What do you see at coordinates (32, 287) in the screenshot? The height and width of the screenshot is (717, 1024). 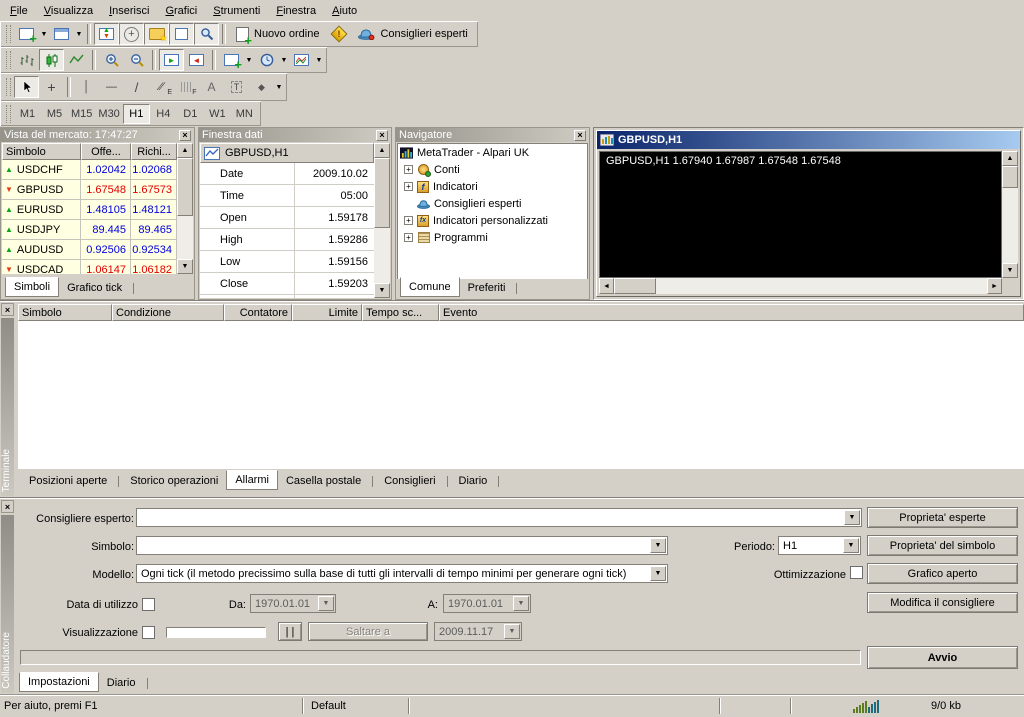 I see `tab-simboli: Simboli` at bounding box center [32, 287].